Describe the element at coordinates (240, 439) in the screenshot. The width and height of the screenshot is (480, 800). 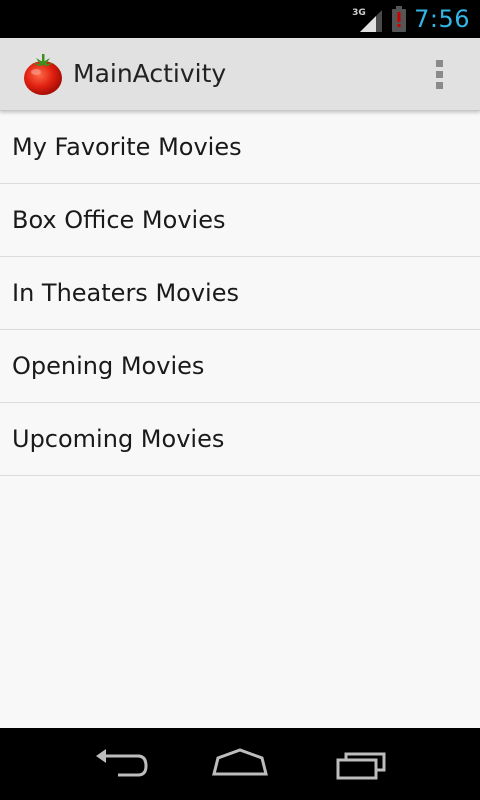
I see `list-item-upcoming-movies: Upcoming Movies` at that location.